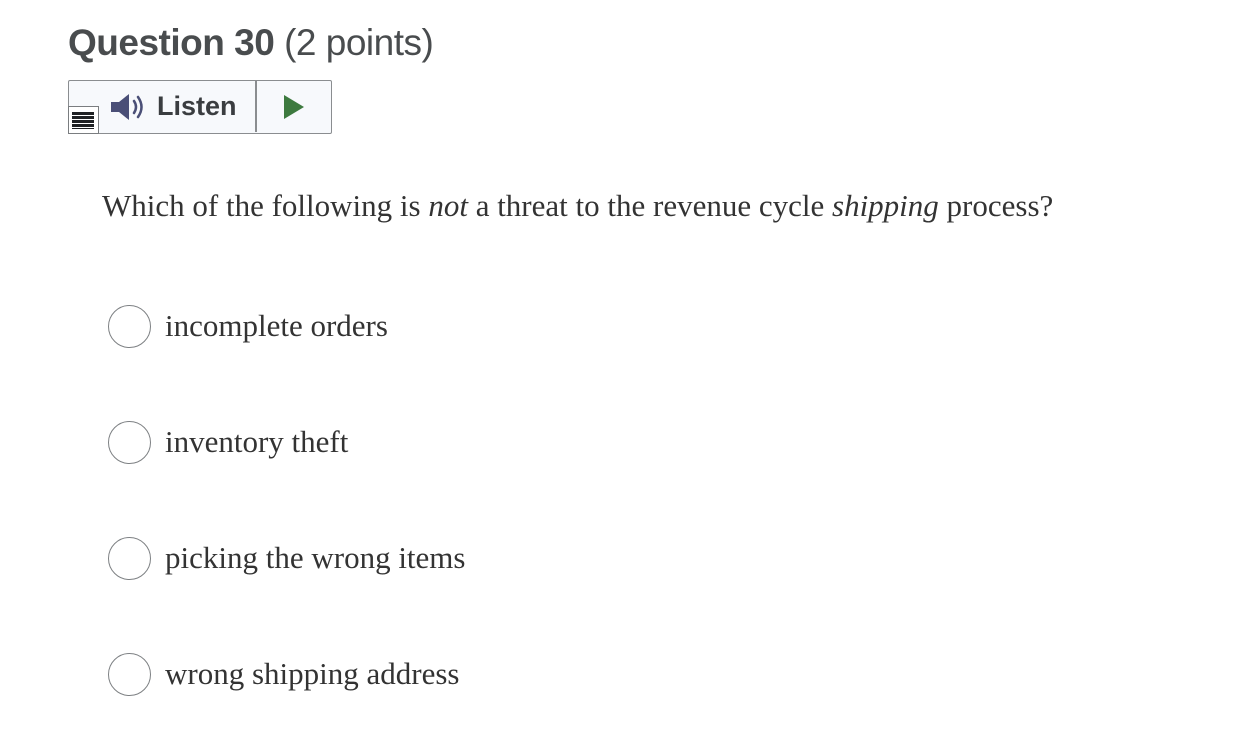 This screenshot has height=738, width=1234. I want to click on answer-option-label: wrong shipping address, so click(312, 673).